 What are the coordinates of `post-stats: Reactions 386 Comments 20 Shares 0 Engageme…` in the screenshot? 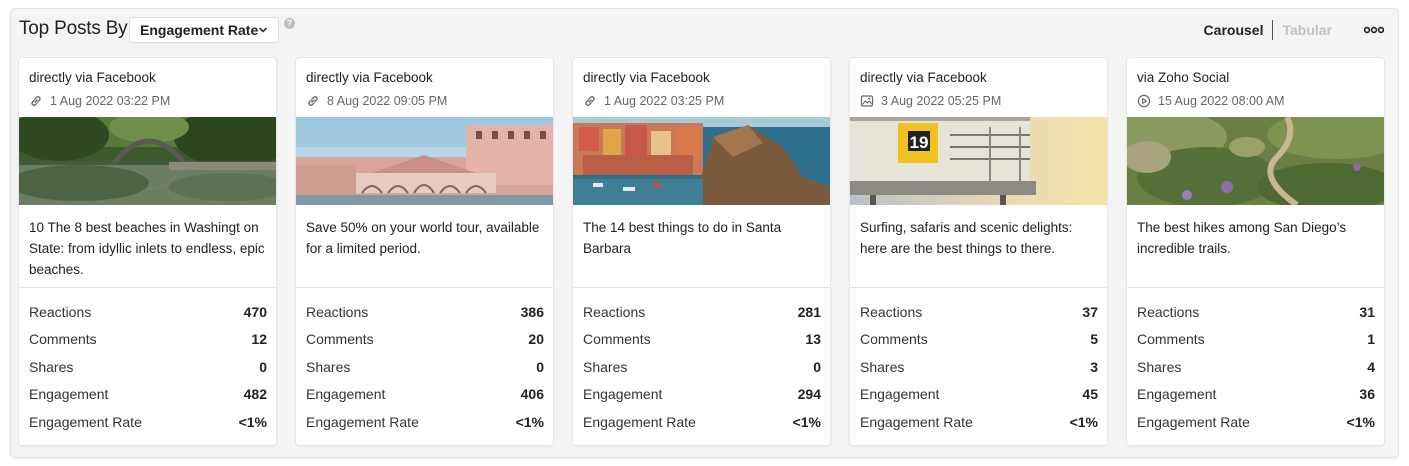 It's located at (425, 367).